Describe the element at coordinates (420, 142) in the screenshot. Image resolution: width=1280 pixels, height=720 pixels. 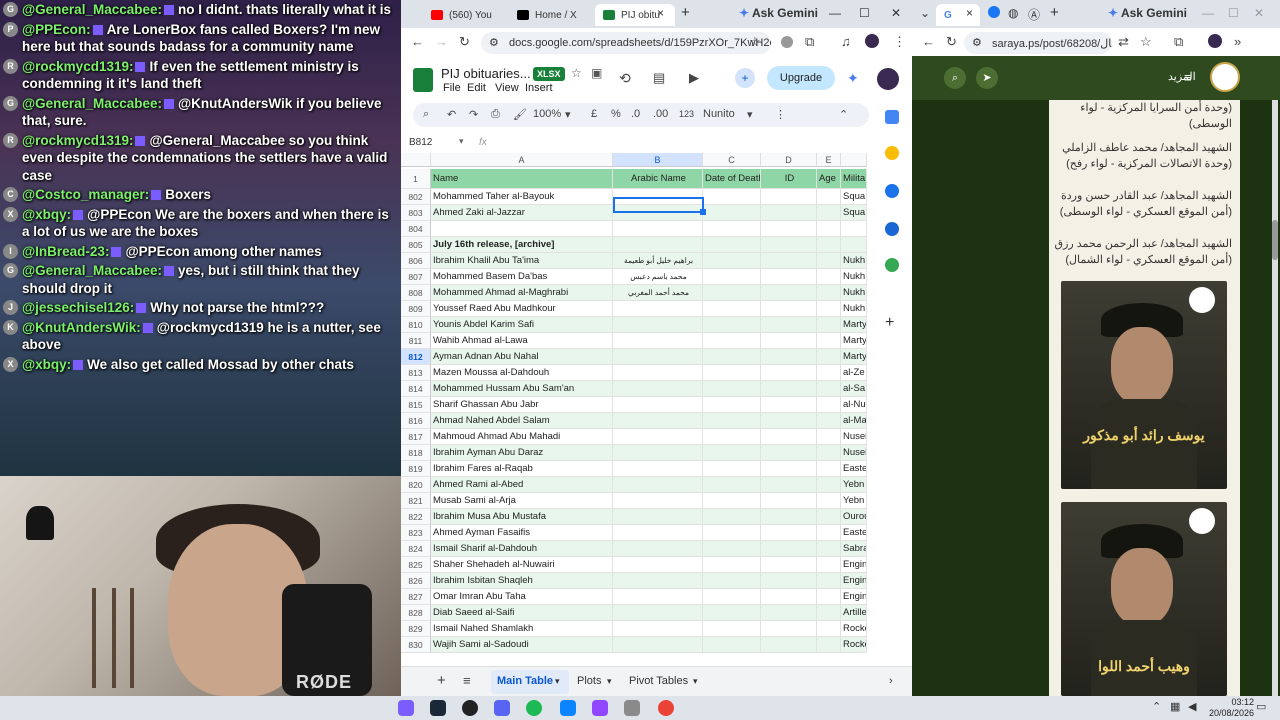
I see `name-box: B812` at that location.